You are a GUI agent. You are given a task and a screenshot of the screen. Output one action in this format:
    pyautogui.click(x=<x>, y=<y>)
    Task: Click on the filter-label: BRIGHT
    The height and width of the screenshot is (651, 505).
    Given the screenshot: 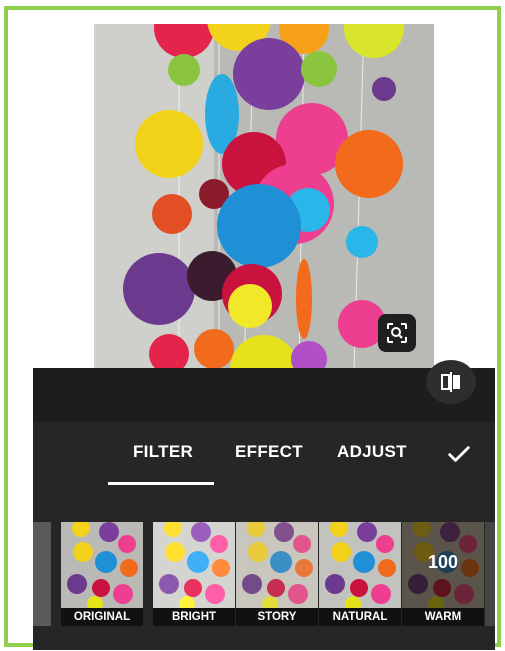 What is the action you would take?
    pyautogui.click(x=194, y=617)
    